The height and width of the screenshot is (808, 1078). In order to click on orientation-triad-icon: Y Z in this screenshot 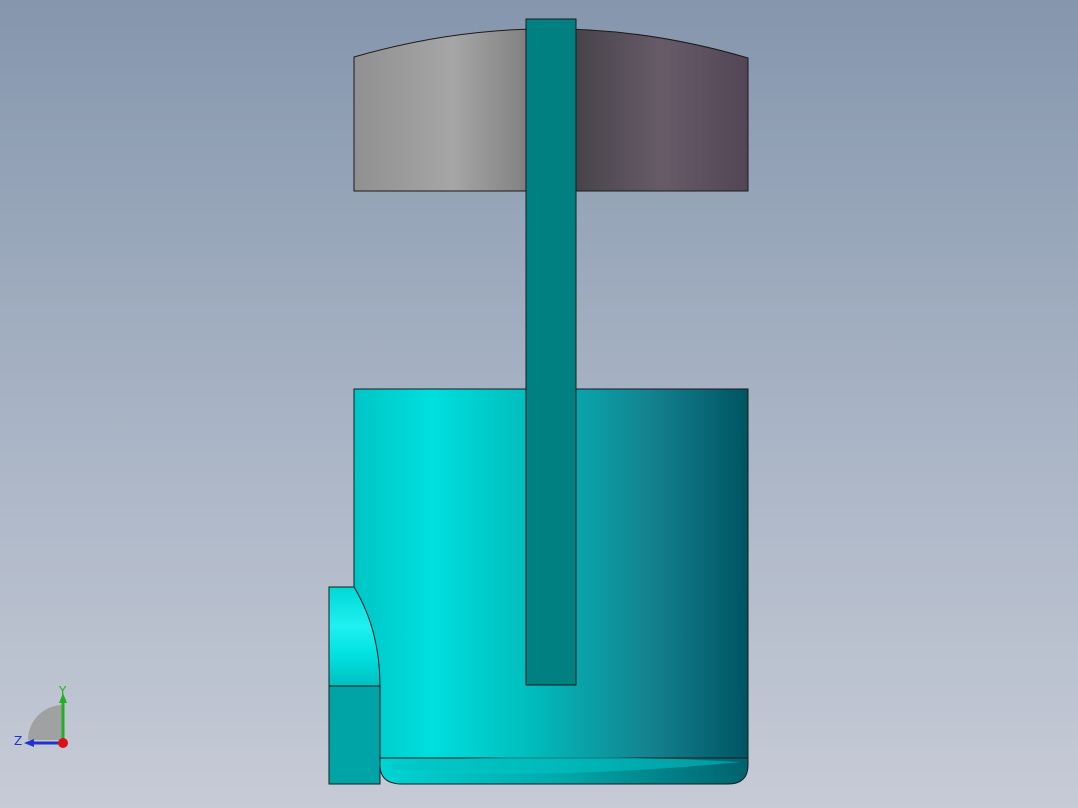, I will do `click(41, 716)`.